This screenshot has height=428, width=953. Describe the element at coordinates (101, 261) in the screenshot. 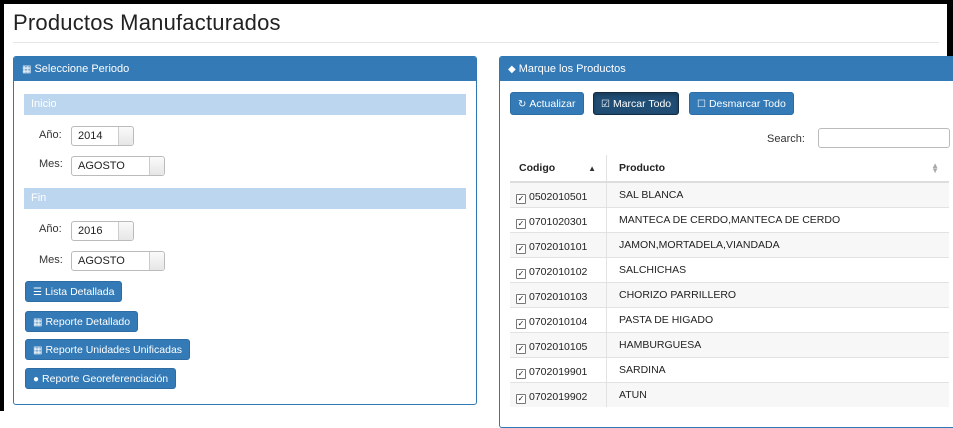

I see `fin-month-value: AGOSTO` at that location.